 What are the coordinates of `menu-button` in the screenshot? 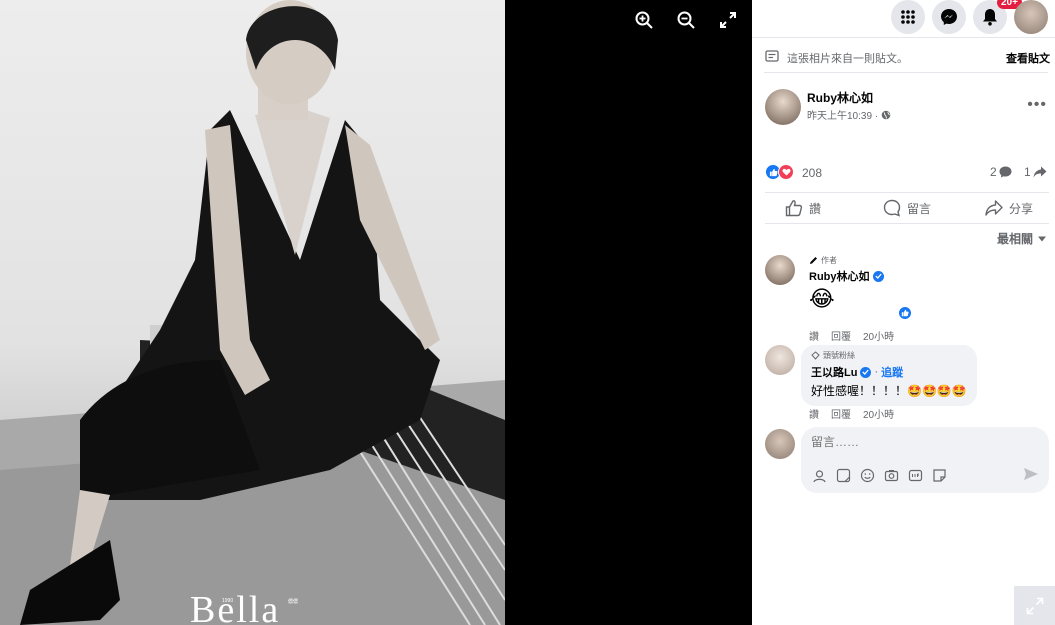 It's located at (908, 17).